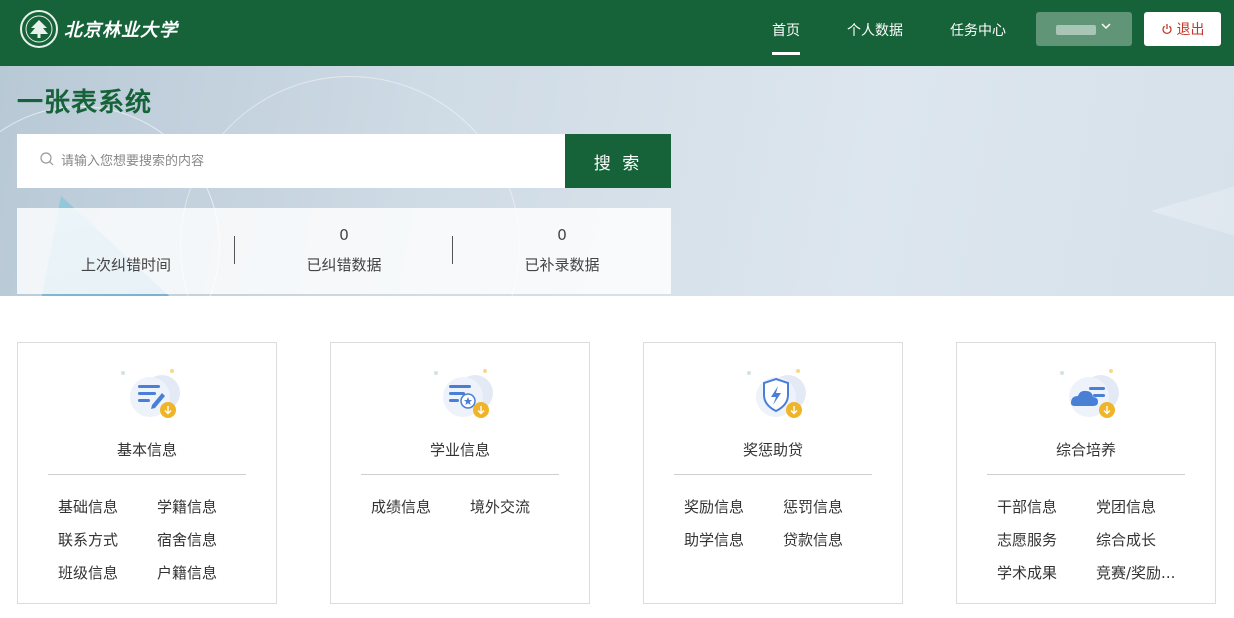 This screenshot has width=1234, height=618. I want to click on search-box, so click(291, 161).